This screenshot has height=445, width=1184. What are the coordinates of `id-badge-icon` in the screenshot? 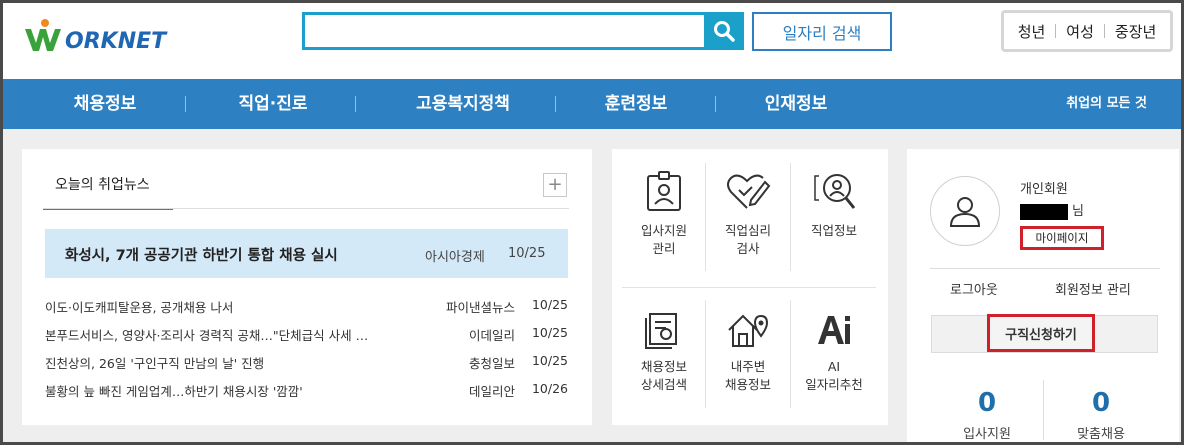 It's located at (664, 191).